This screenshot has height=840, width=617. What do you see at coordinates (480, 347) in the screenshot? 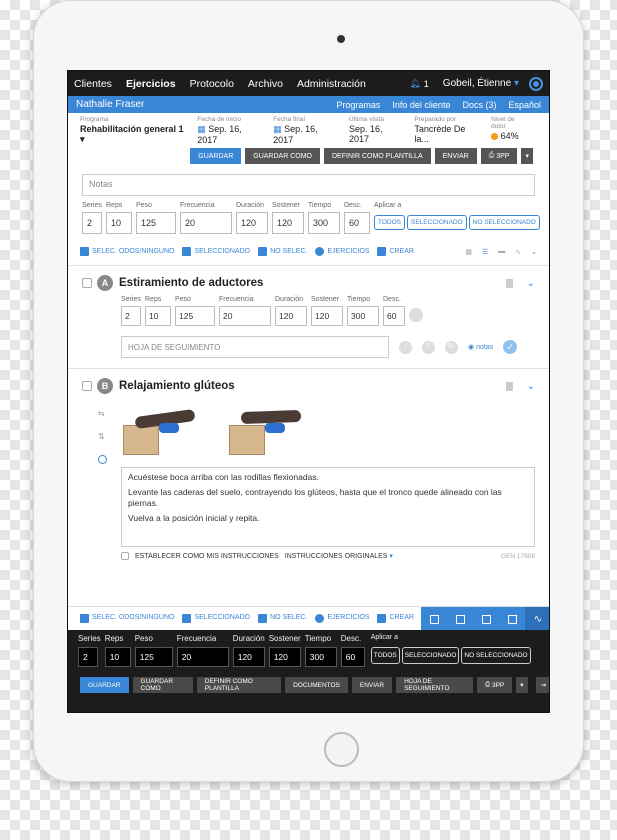
I see `notes-toggle: ◉ notas` at bounding box center [480, 347].